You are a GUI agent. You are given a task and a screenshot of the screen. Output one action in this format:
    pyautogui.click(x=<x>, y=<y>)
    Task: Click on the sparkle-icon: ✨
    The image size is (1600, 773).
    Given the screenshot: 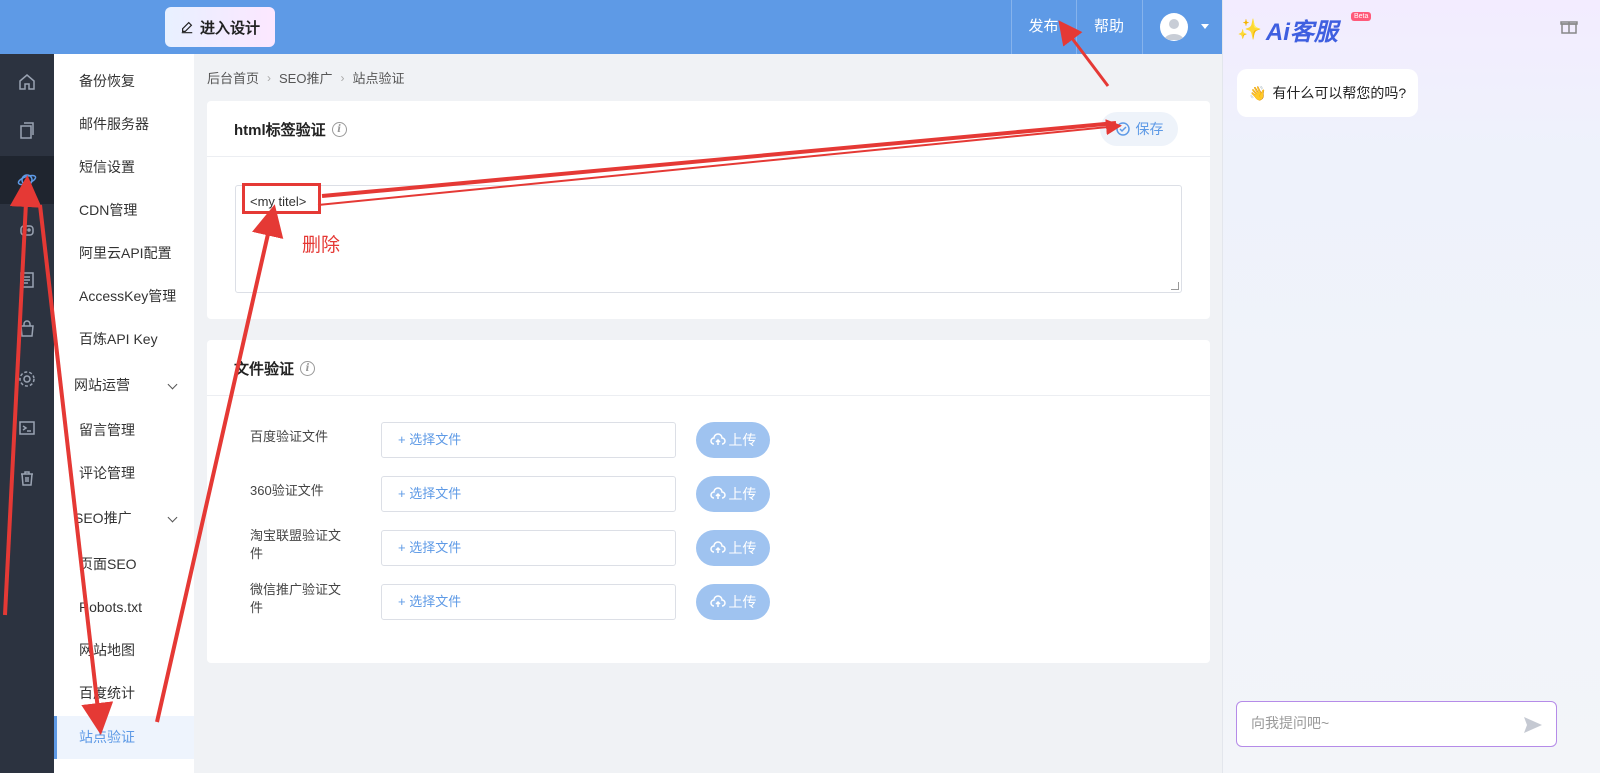 What is the action you would take?
    pyautogui.click(x=1249, y=30)
    